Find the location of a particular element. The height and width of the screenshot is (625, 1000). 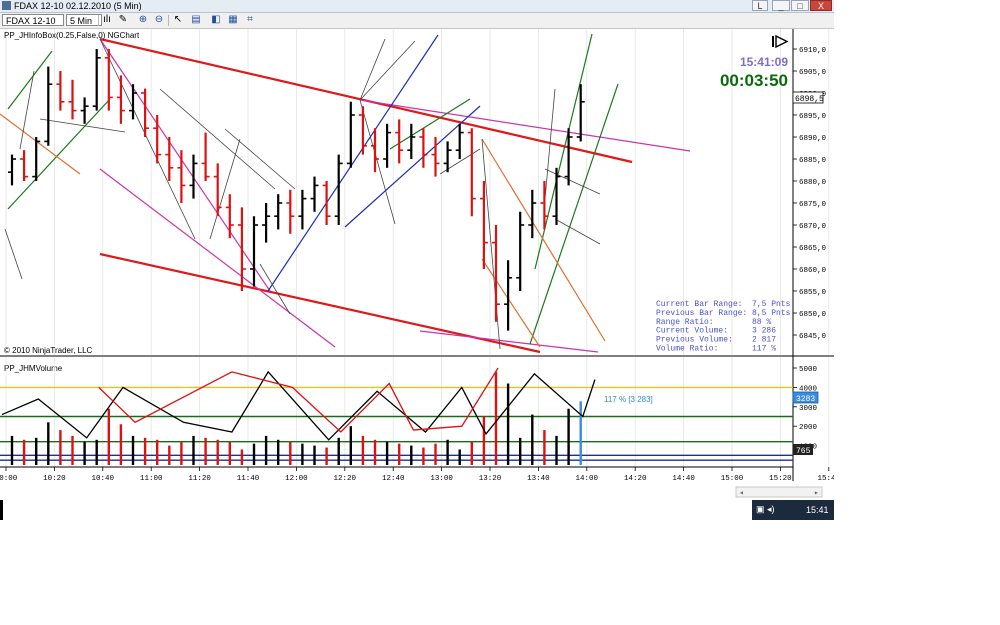

title-bar: FDAX 12-10 02.12.2010 (5 Min) L _ □ X is located at coordinates (417, 6).